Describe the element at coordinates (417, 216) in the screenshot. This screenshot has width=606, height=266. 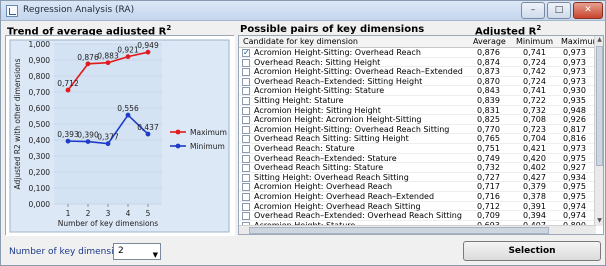
I see `table-row: Overhead Reach–Extended` at that location.